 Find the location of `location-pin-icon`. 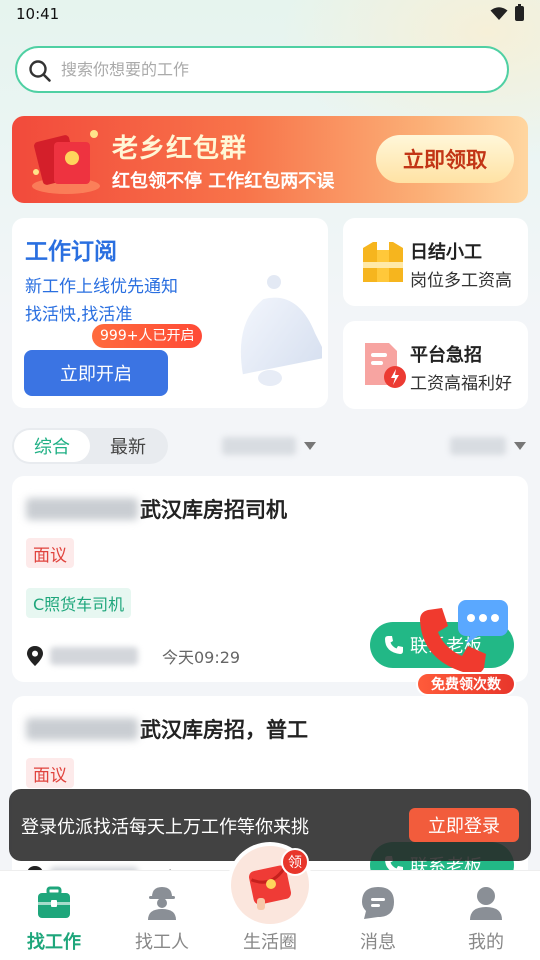

location-pin-icon is located at coordinates (35, 656).